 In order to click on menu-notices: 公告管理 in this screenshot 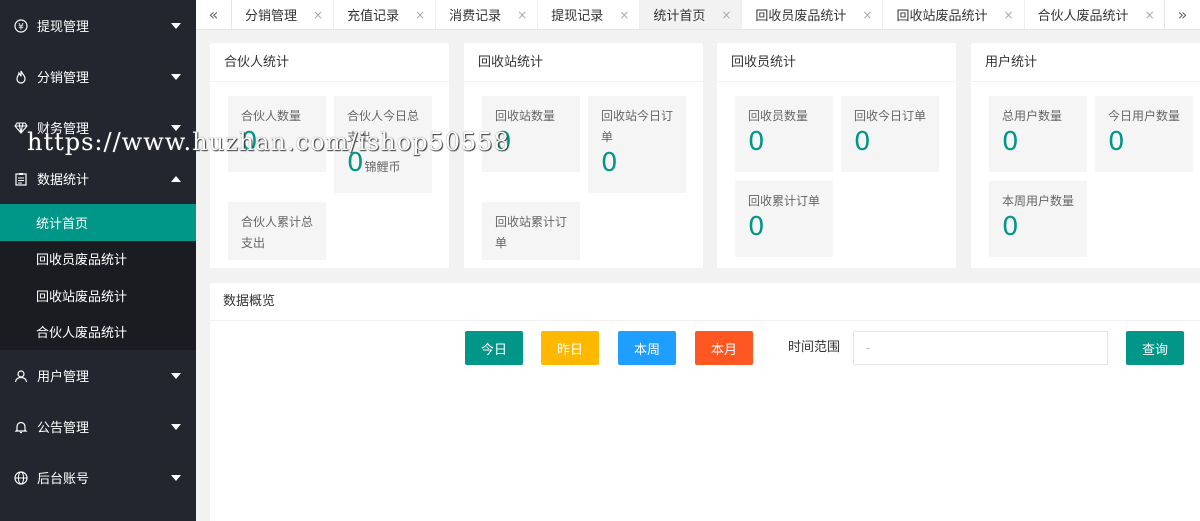, I will do `click(98, 426)`.